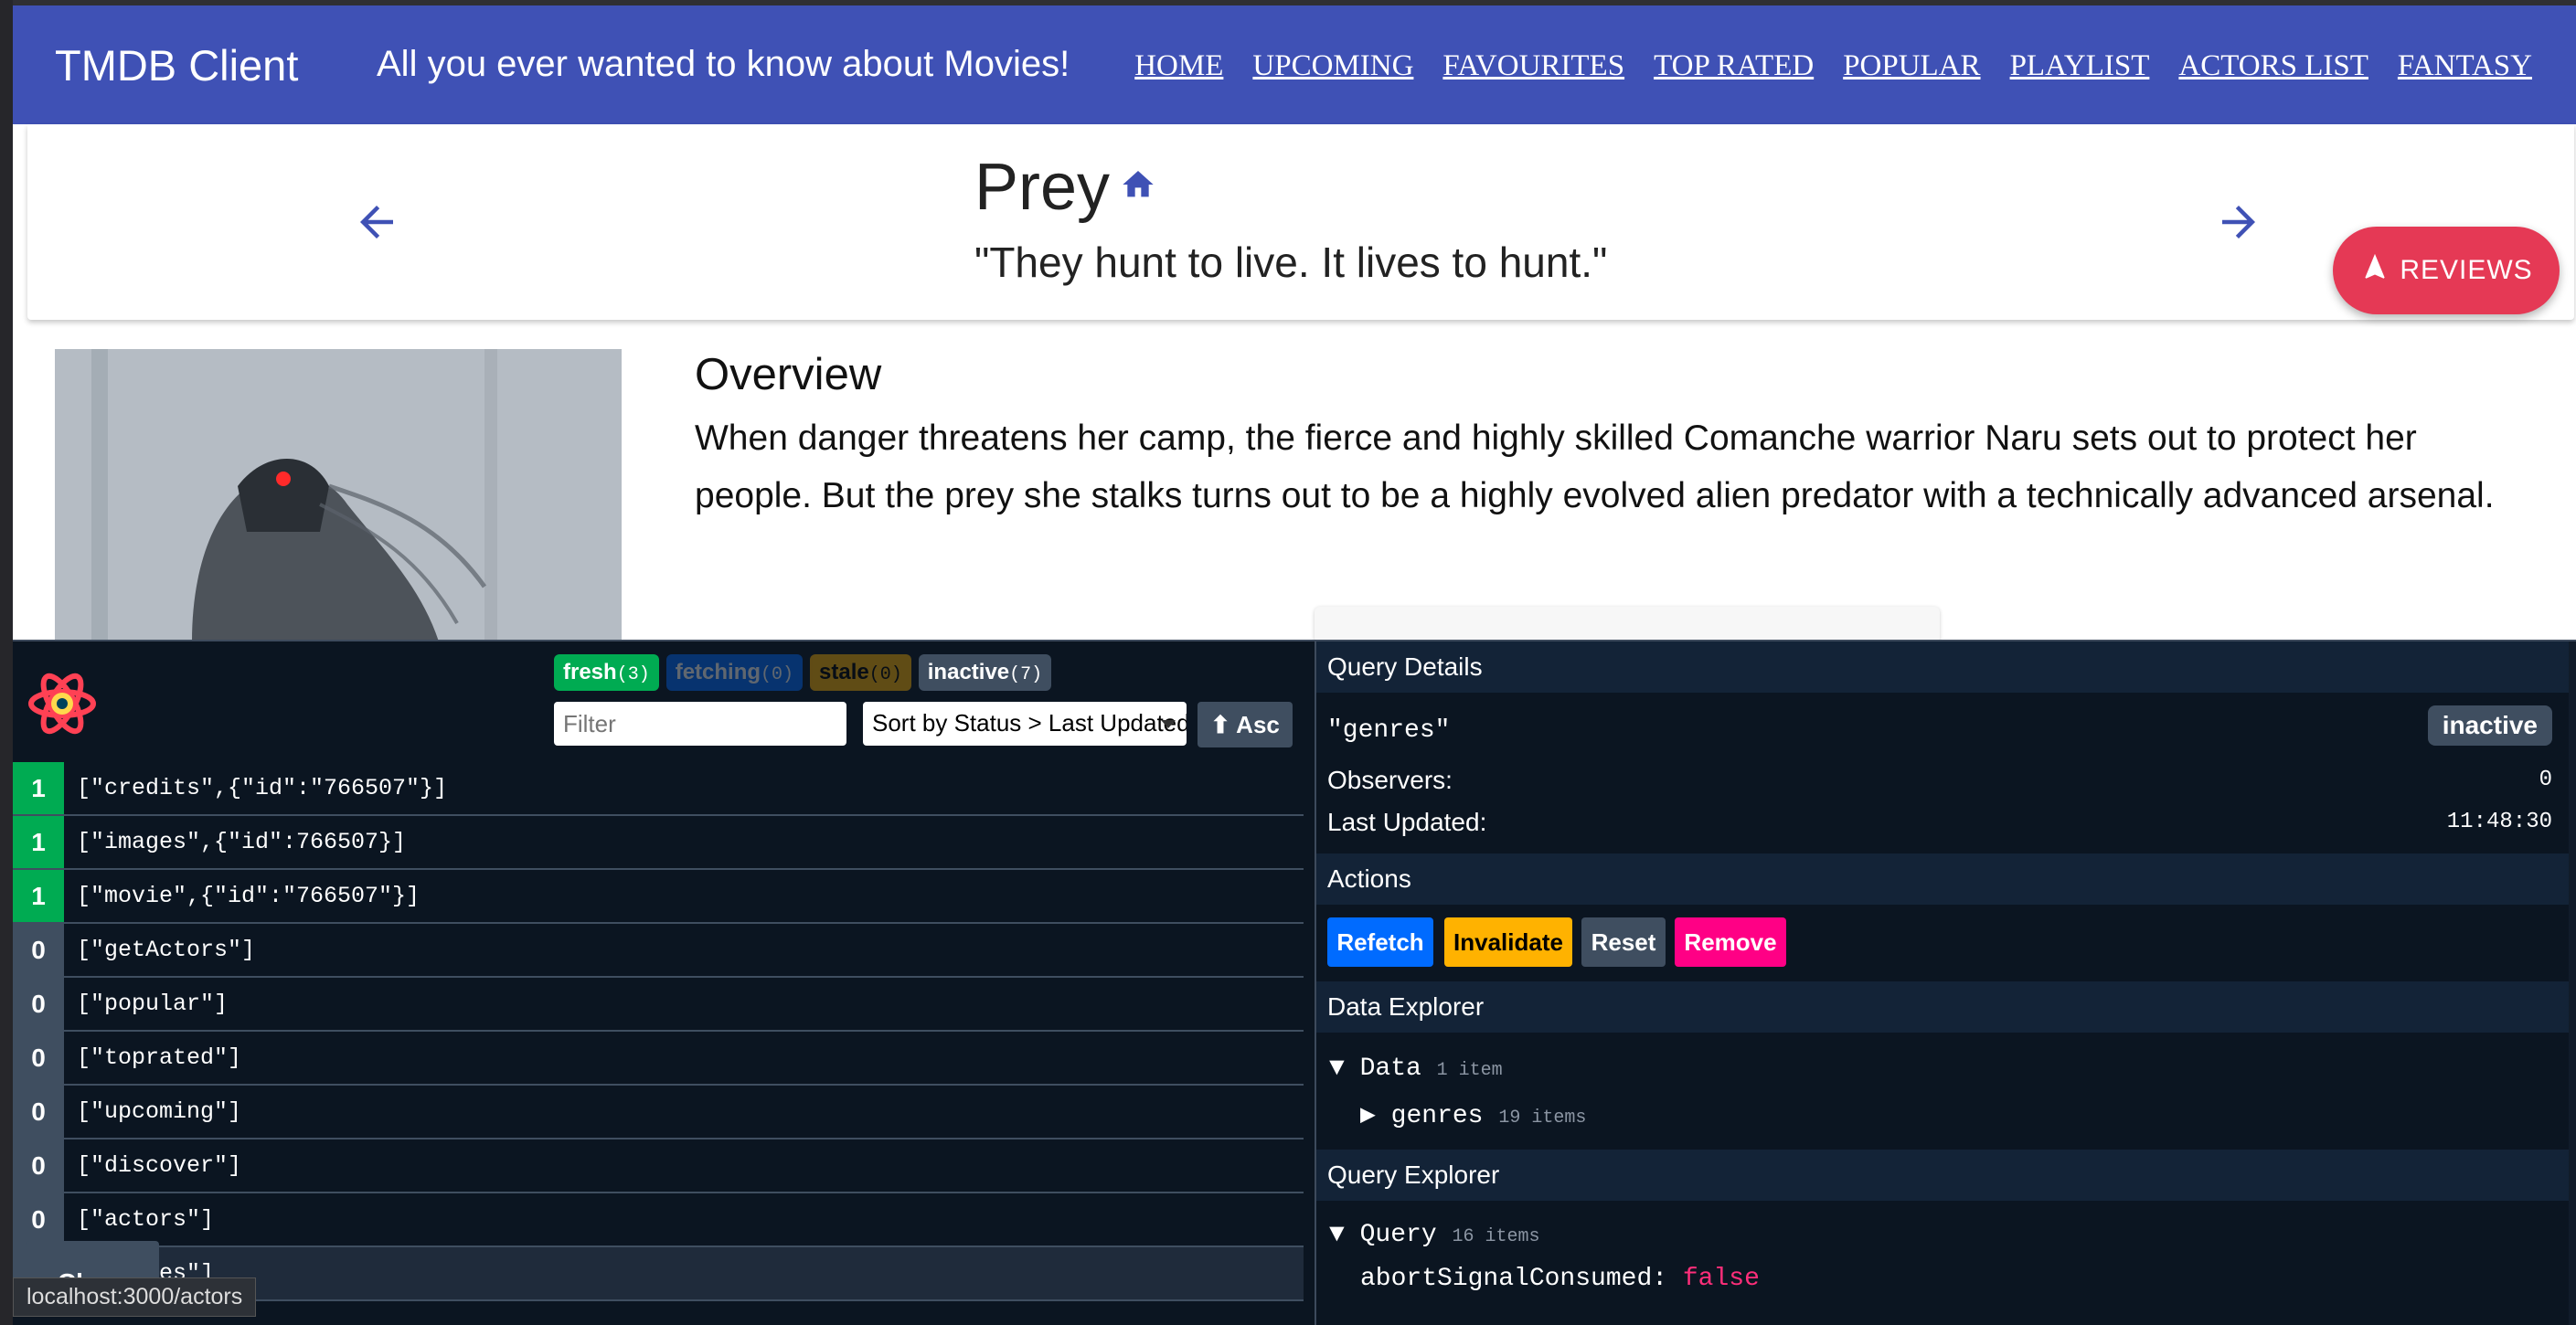 This screenshot has width=2576, height=1325. I want to click on query-key: ["discover"], so click(159, 1165).